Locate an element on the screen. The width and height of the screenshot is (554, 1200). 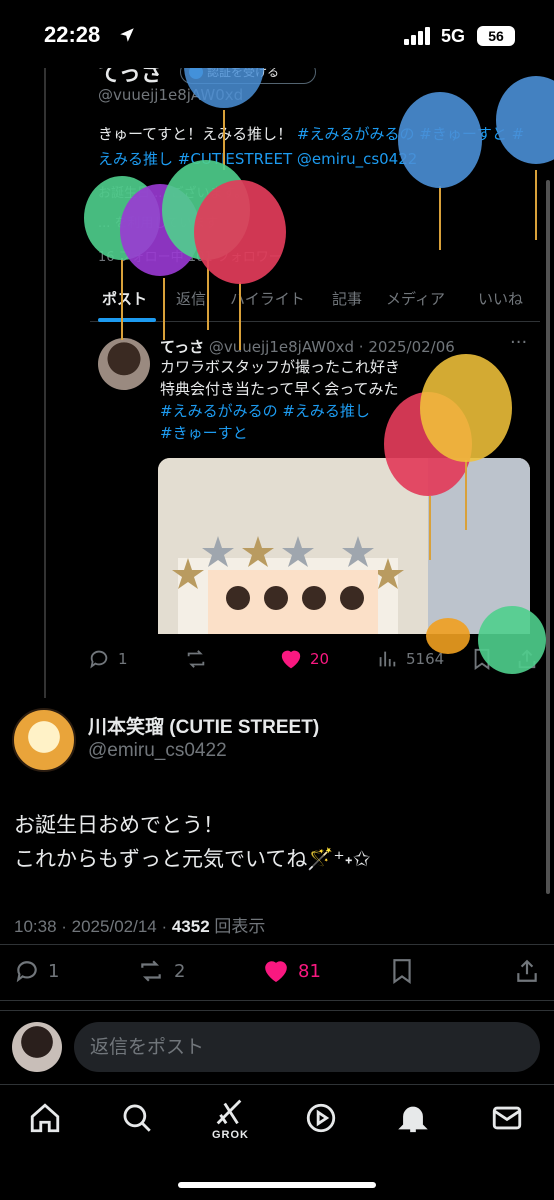
bio-tag: #きゅーすと is located at coordinates (463, 134).